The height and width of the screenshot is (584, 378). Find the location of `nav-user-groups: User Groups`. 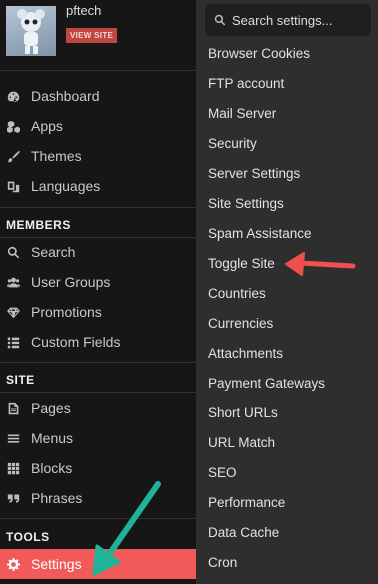

nav-user-groups: User Groups is located at coordinates (98, 282).